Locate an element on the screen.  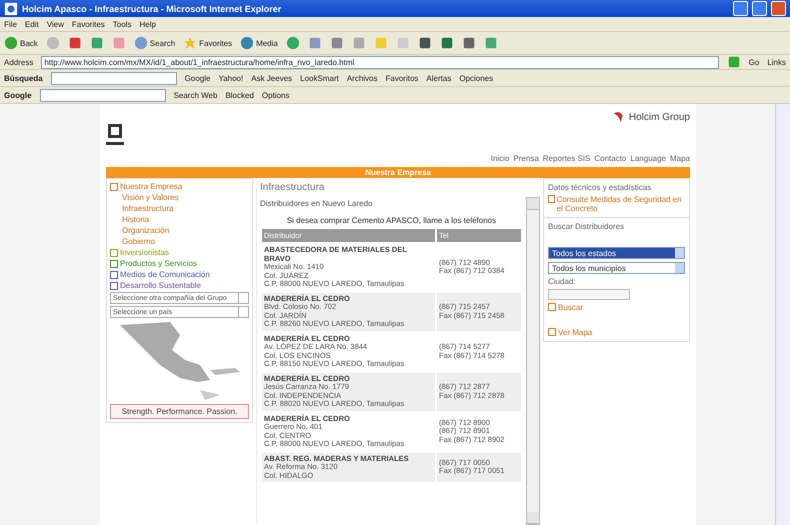
close-button is located at coordinates (778, 8).